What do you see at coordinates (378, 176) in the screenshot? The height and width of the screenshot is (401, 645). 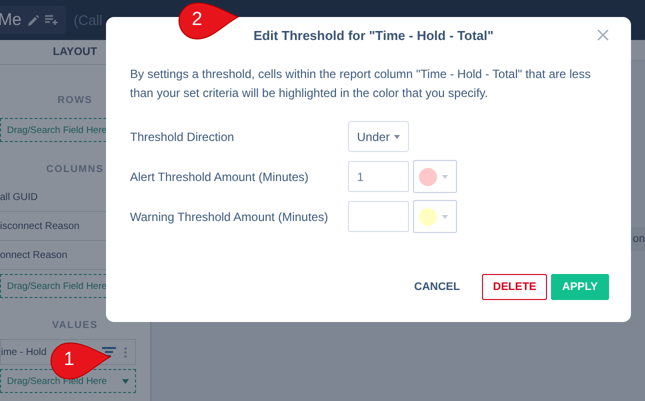 I see `amount-input: 1` at bounding box center [378, 176].